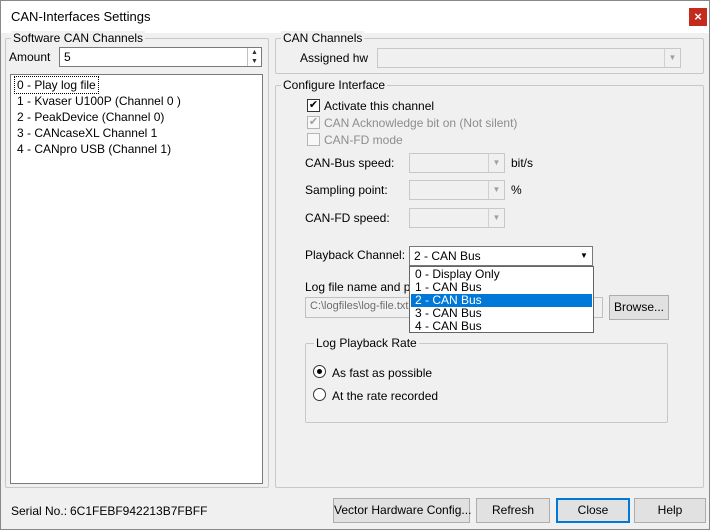 The width and height of the screenshot is (710, 530). What do you see at coordinates (501, 256) in the screenshot?
I see `playback-channel-select: 2 - CAN Bus ▼` at bounding box center [501, 256].